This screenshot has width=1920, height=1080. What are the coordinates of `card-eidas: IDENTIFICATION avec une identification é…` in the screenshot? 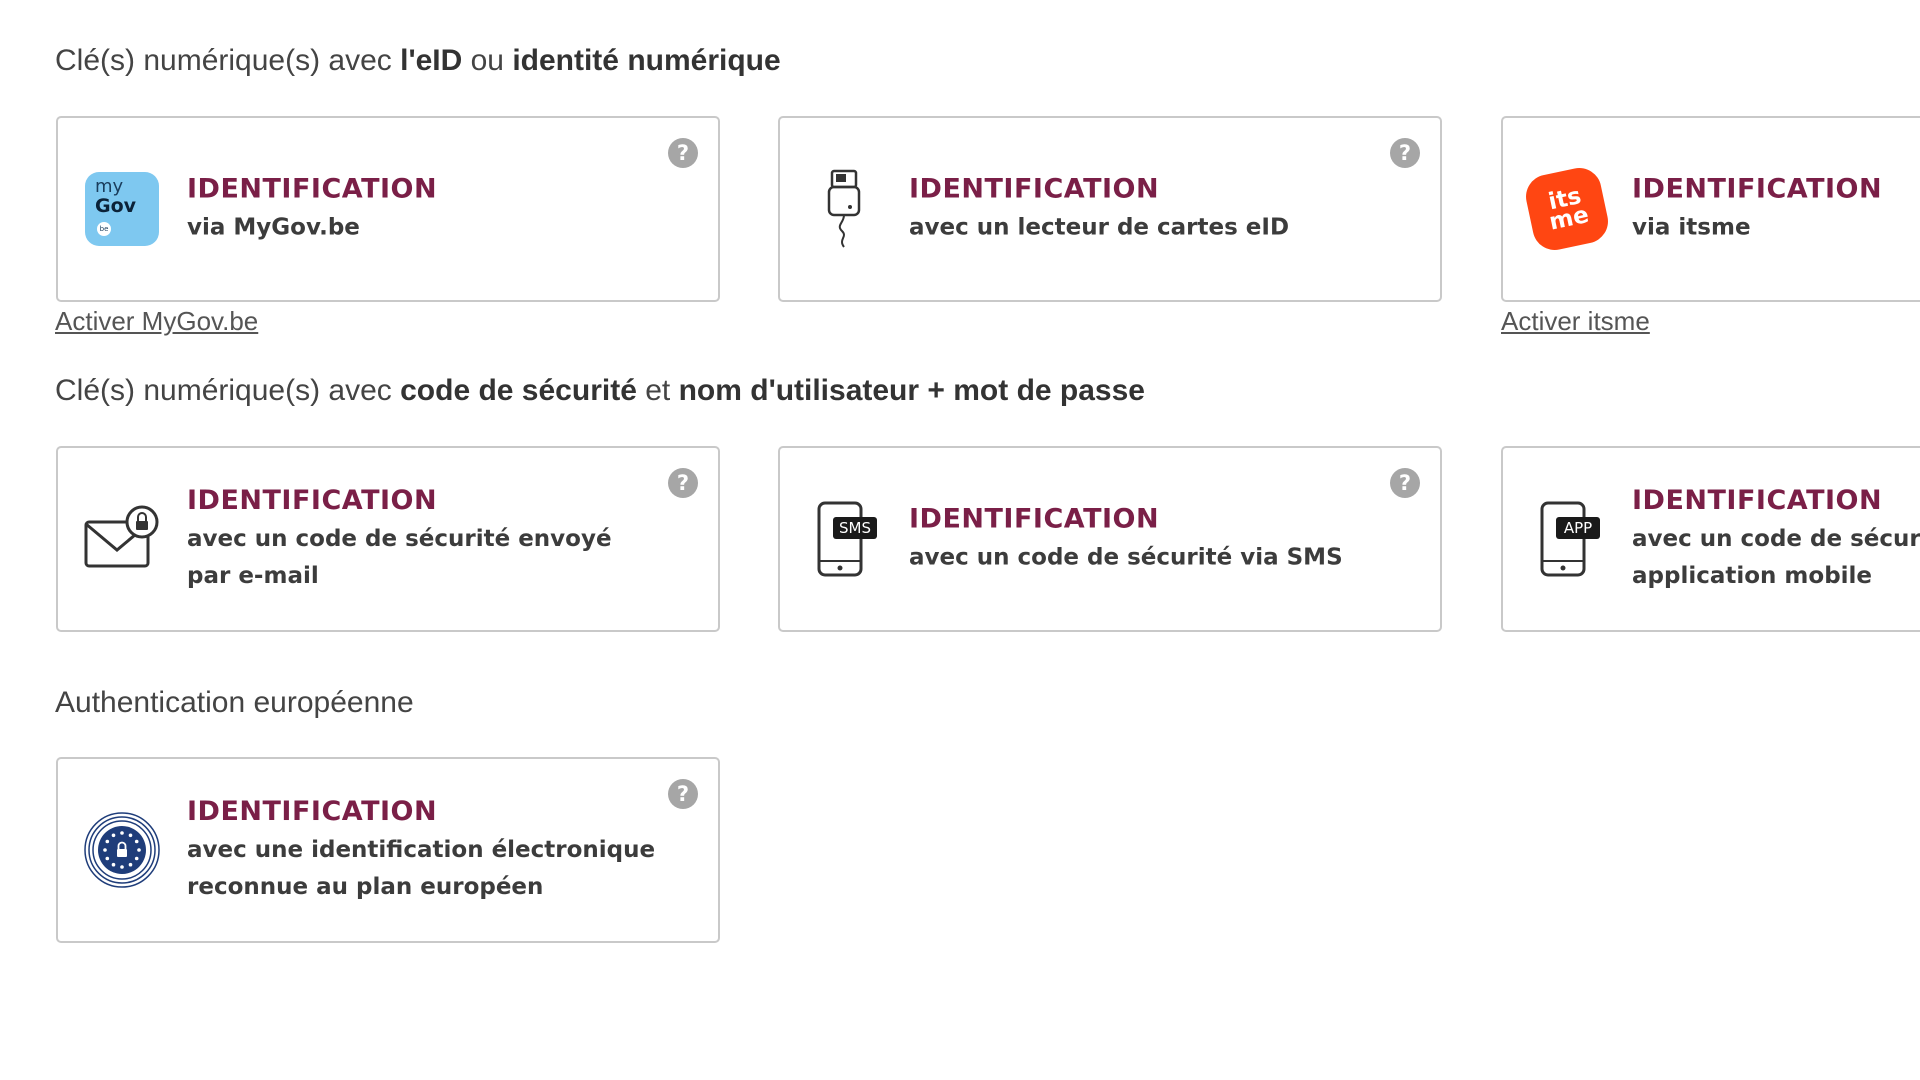 It's located at (388, 850).